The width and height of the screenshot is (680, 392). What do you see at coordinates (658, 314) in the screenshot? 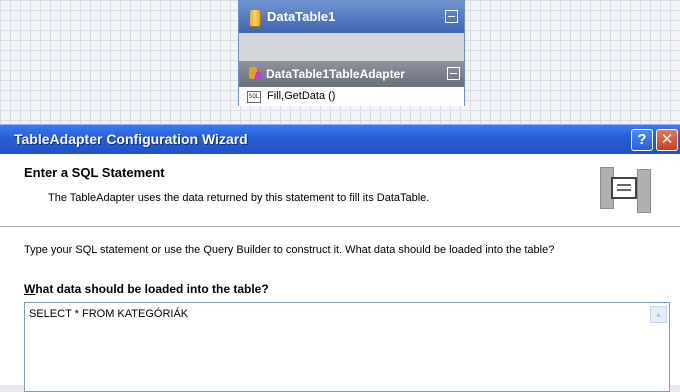
I see `scroll-up-arrow-icon: ▲` at bounding box center [658, 314].